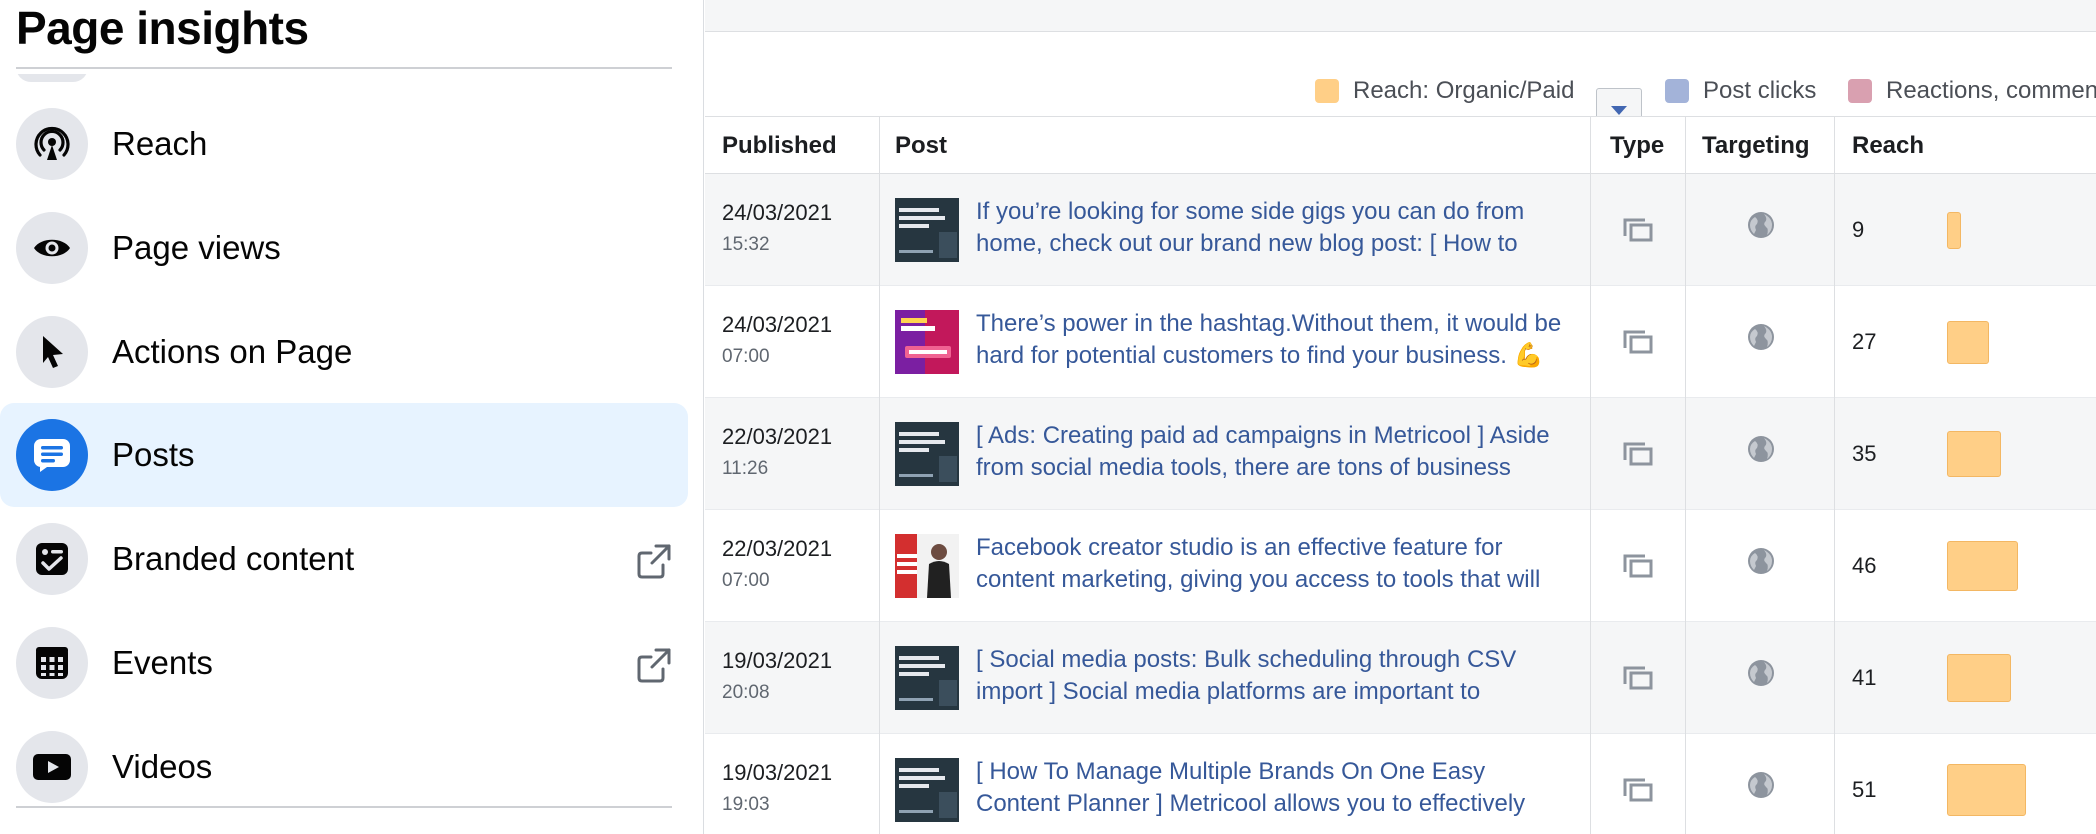 The image size is (2096, 834). I want to click on published-time: 19:03, so click(746, 804).